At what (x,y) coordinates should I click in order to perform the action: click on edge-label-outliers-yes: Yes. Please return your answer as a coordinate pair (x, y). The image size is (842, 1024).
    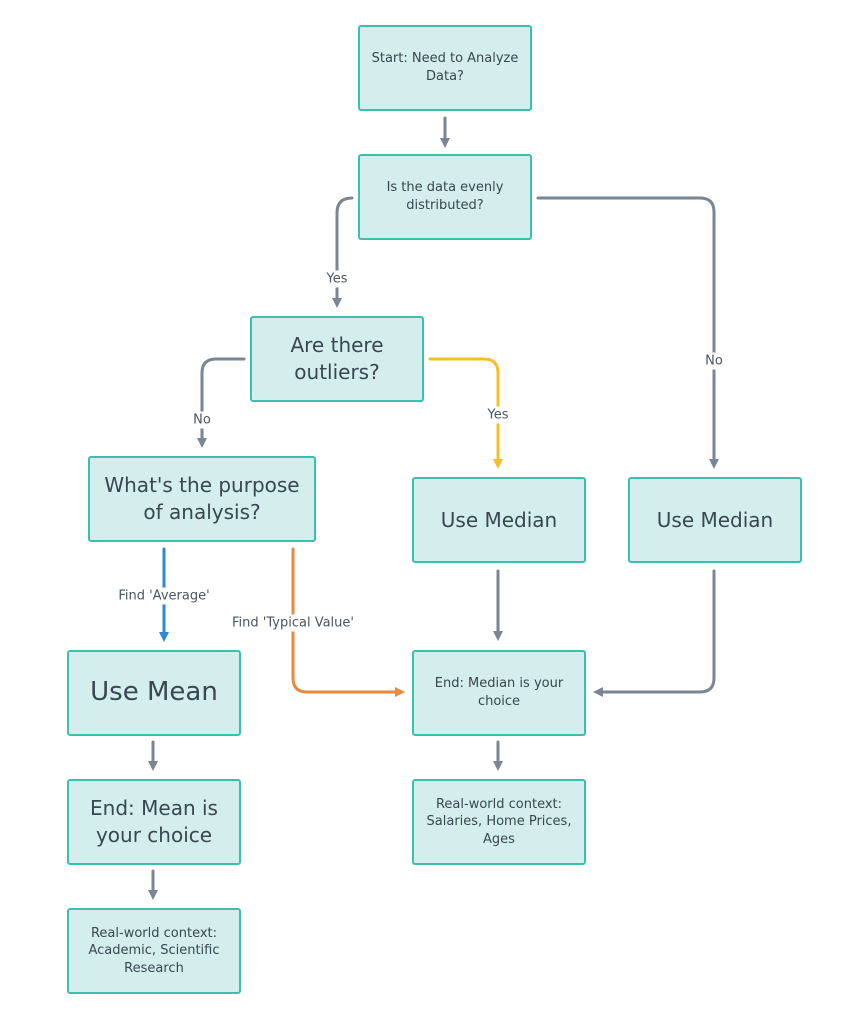
    Looking at the image, I should click on (498, 415).